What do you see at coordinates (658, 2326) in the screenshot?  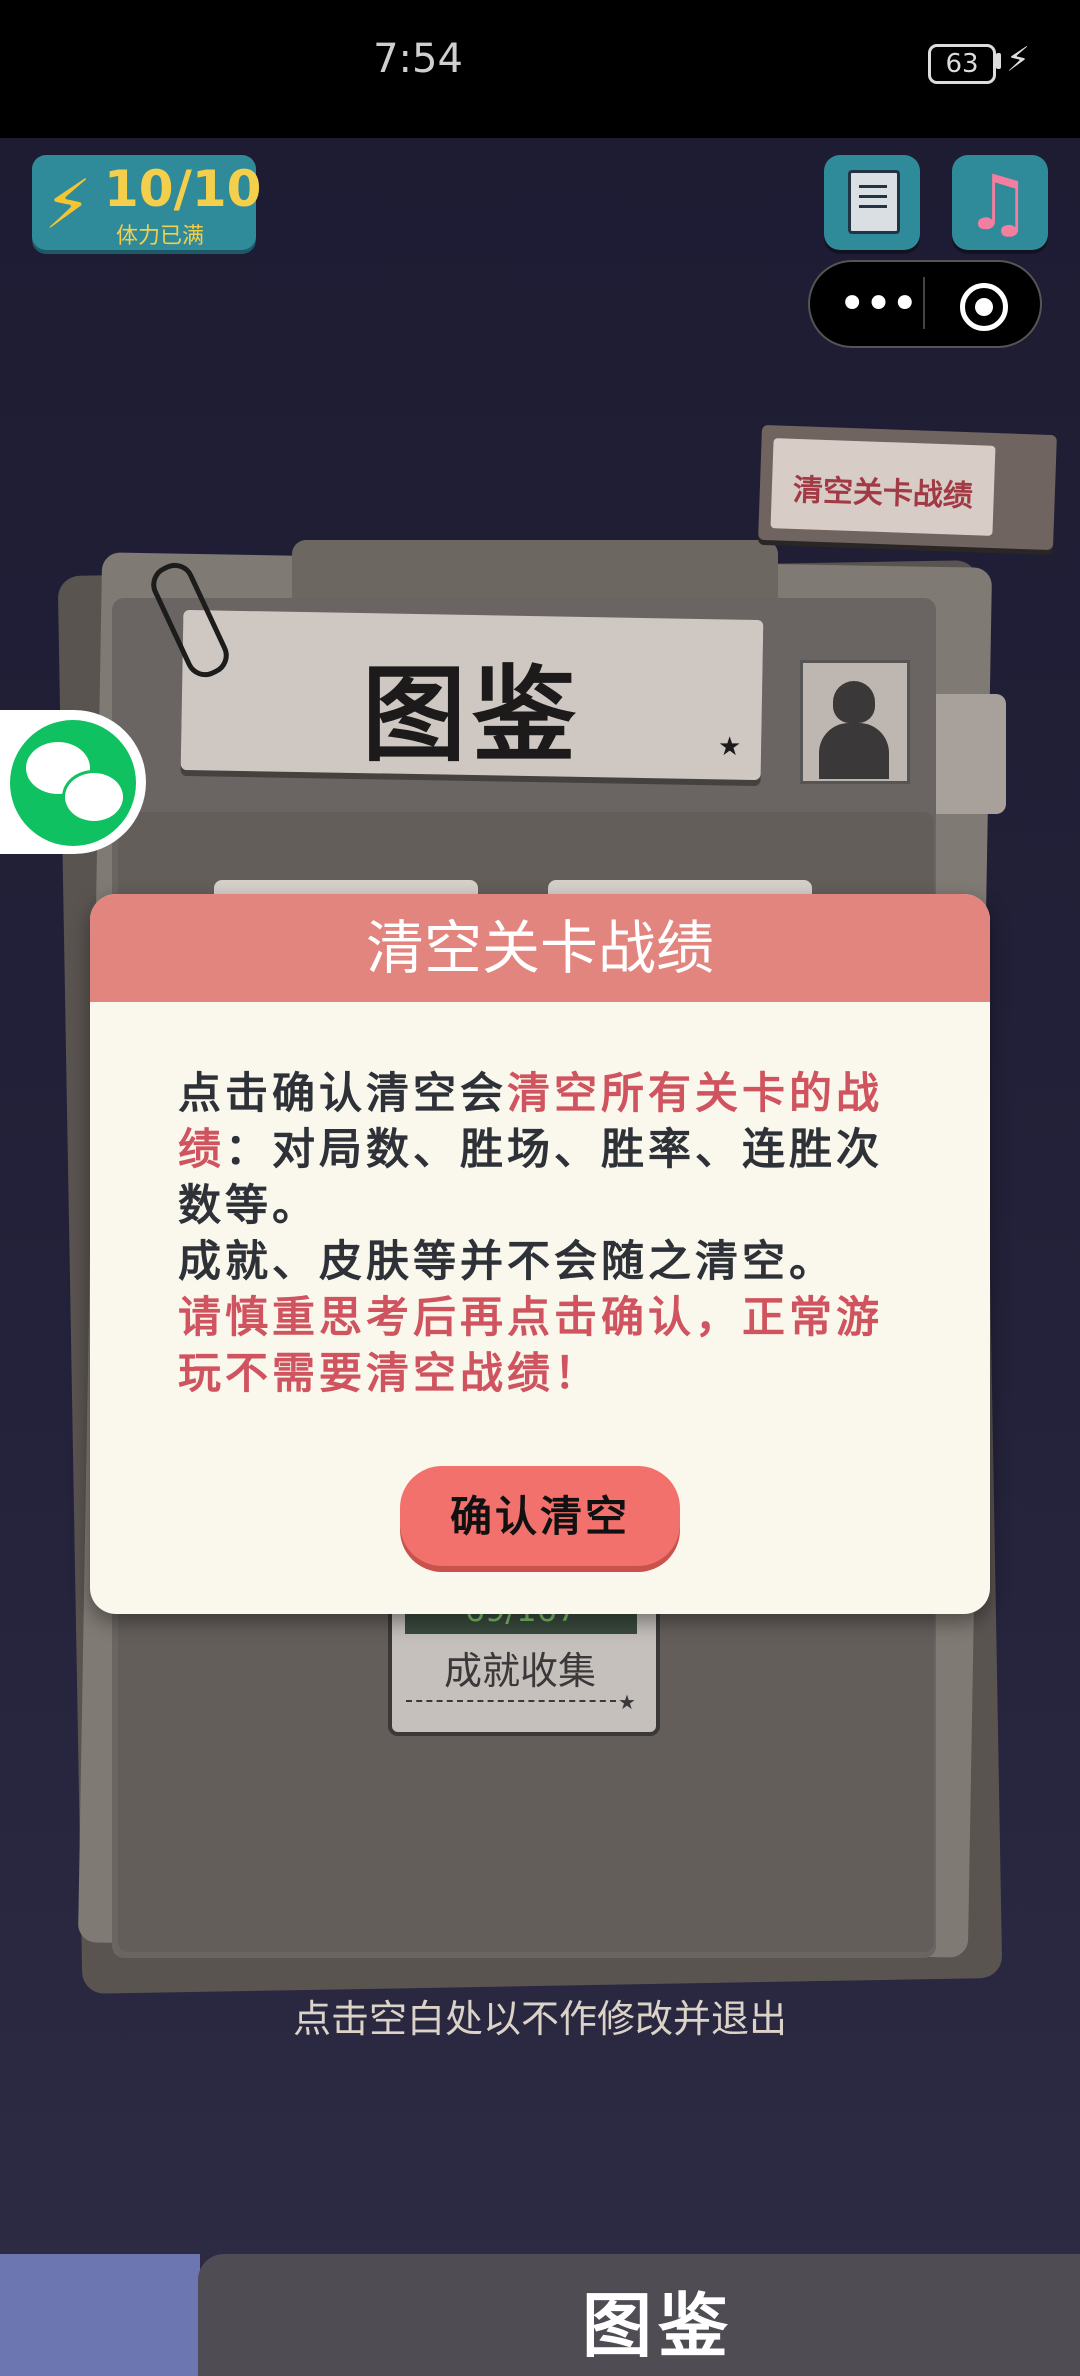 I see `bottom-tab-label: 图鉴` at bounding box center [658, 2326].